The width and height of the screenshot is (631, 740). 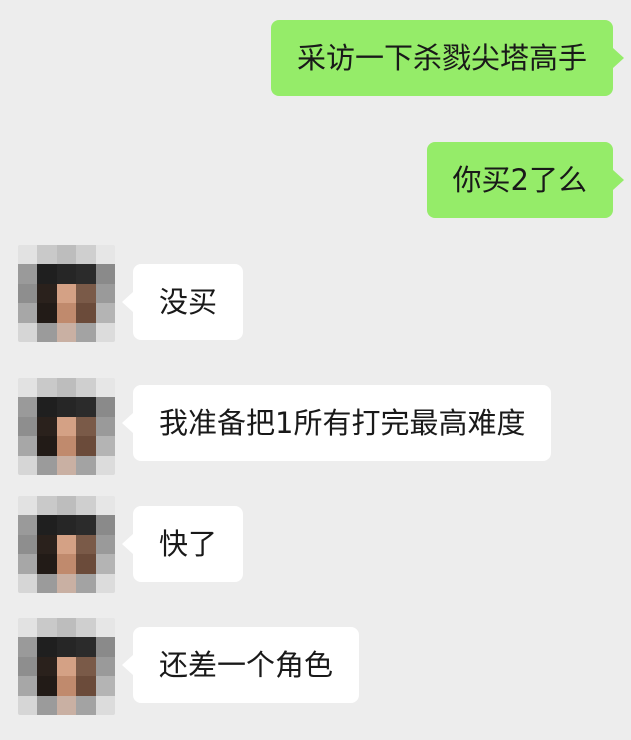 I want to click on message-bubble-incoming: 还差一个角色, so click(x=240, y=665).